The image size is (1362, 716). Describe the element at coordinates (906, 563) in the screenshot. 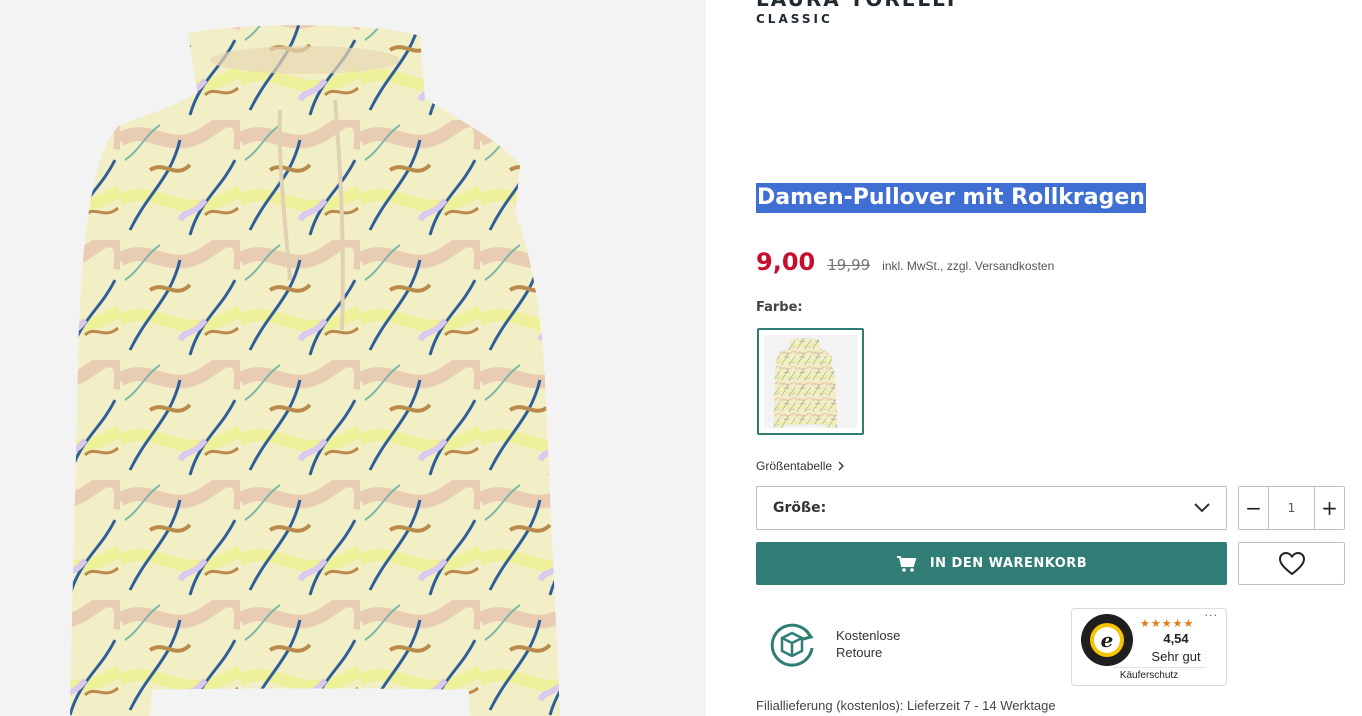

I see `cart-icon` at that location.